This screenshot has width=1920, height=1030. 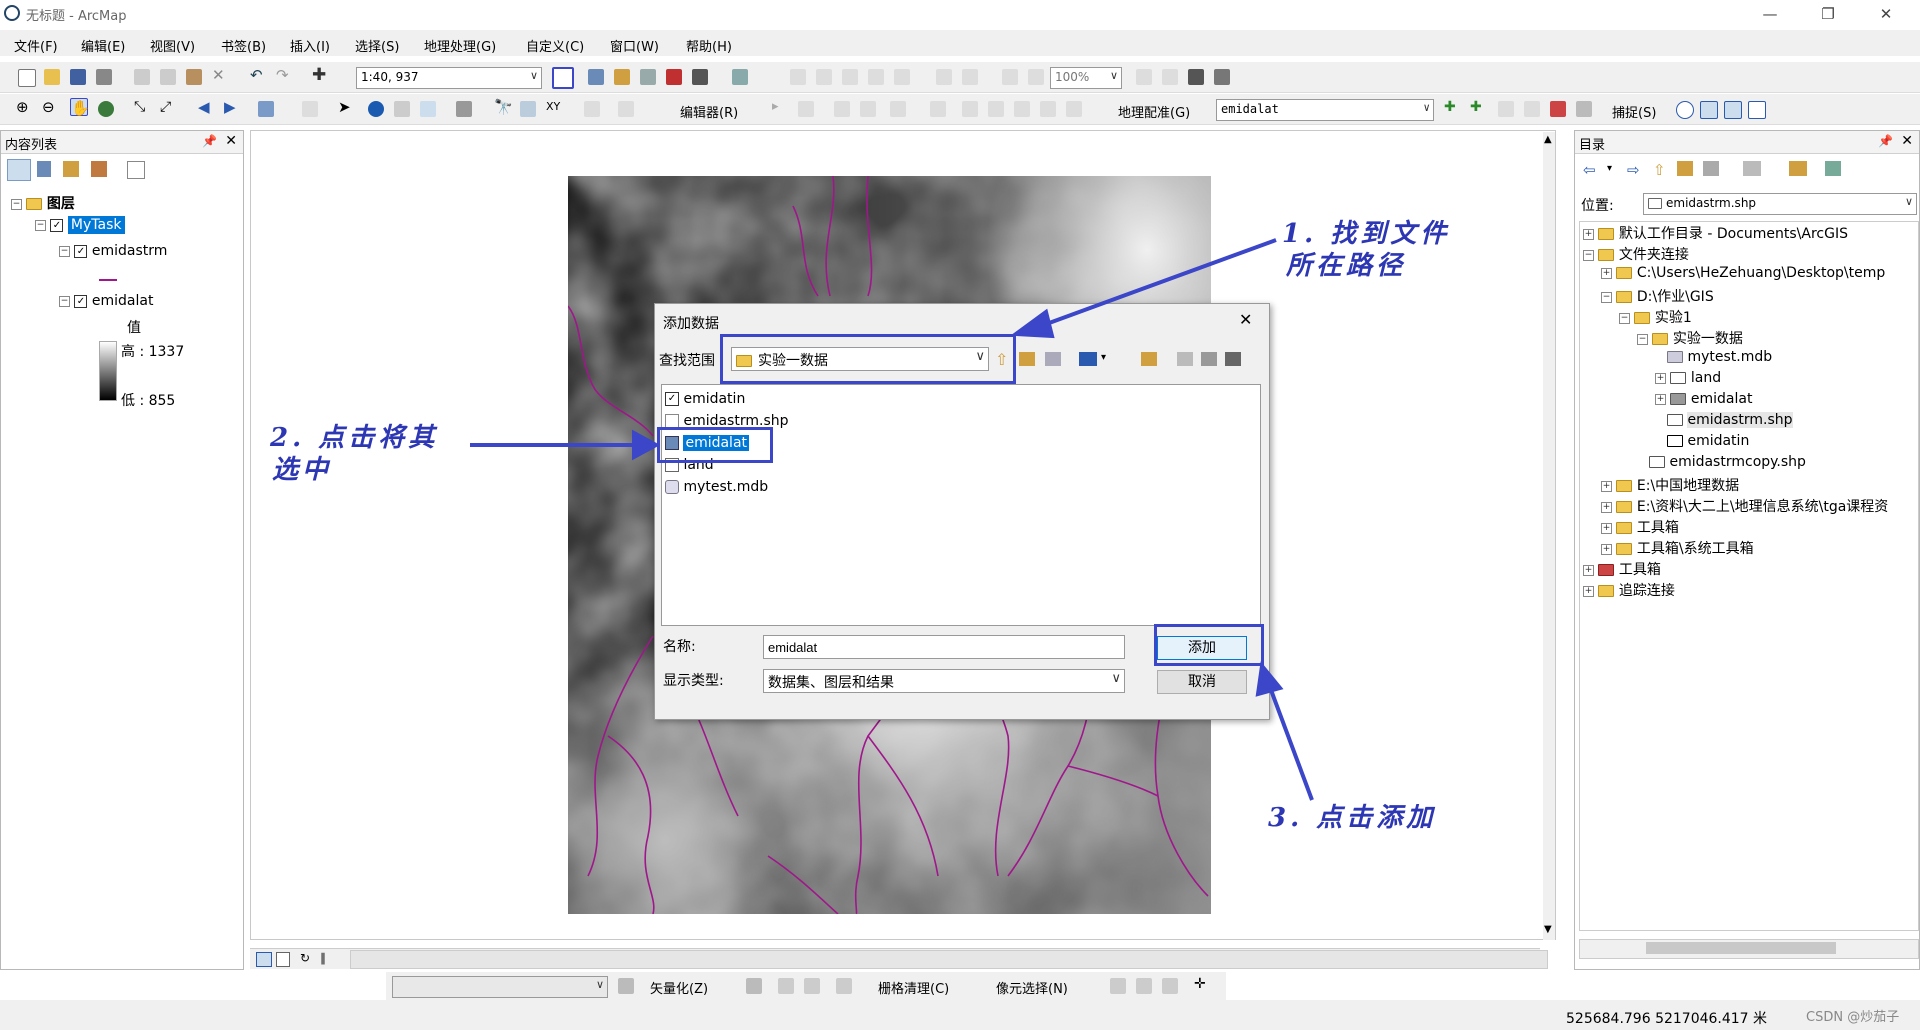 What do you see at coordinates (913, 987) in the screenshot?
I see `raster-cleanup-menu: 栅格清理(C)` at bounding box center [913, 987].